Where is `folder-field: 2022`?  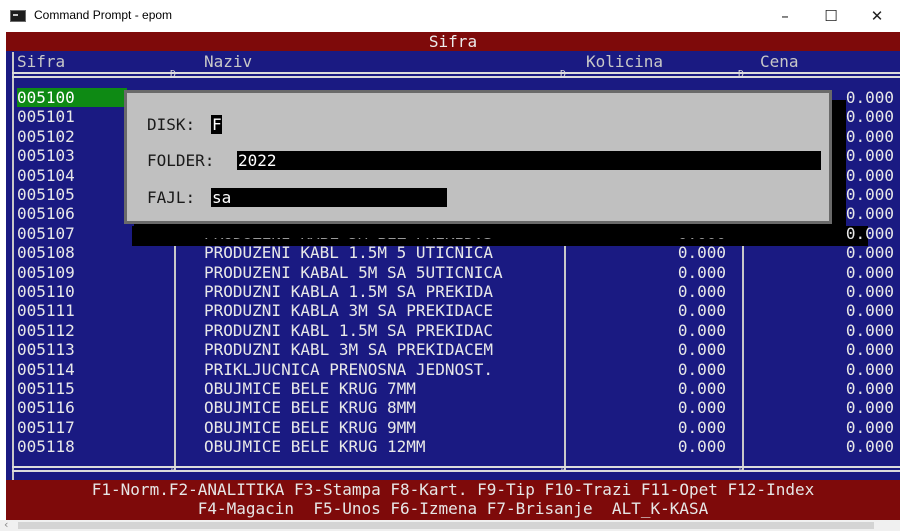 folder-field: 2022 is located at coordinates (529, 160).